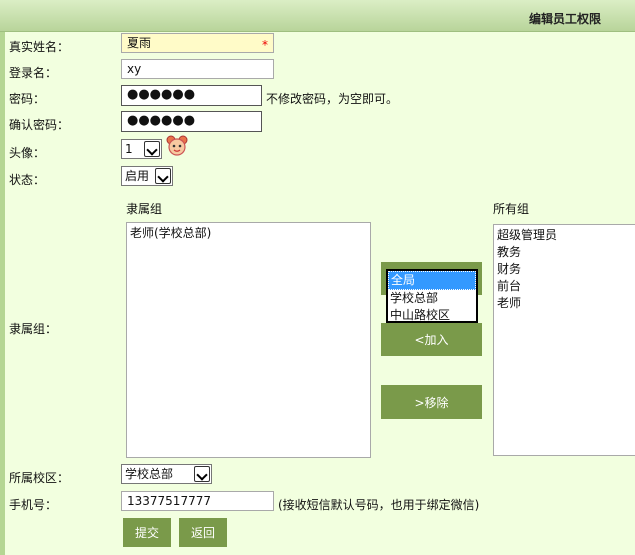 The image size is (635, 555). What do you see at coordinates (431, 339) in the screenshot?
I see `add-group-button: <加入` at bounding box center [431, 339].